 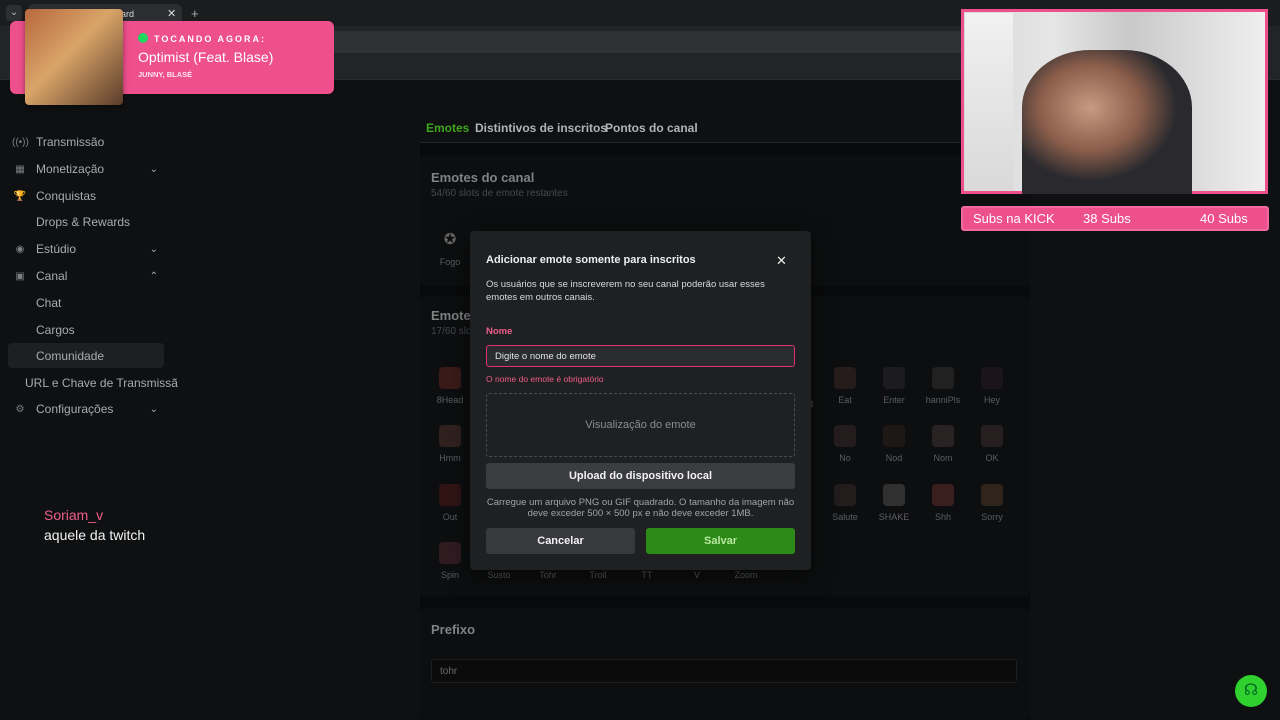 I want to click on name-label: Nome, so click(x=499, y=331).